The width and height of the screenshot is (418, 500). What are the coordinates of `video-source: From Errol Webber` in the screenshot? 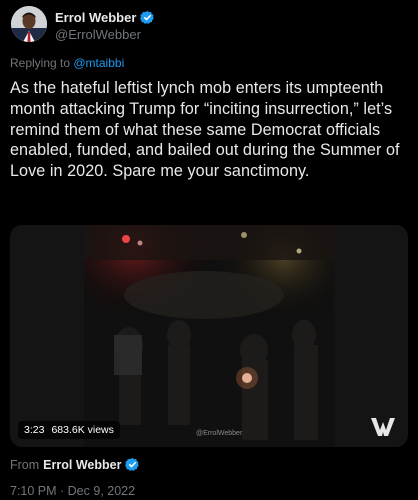 It's located at (75, 464).